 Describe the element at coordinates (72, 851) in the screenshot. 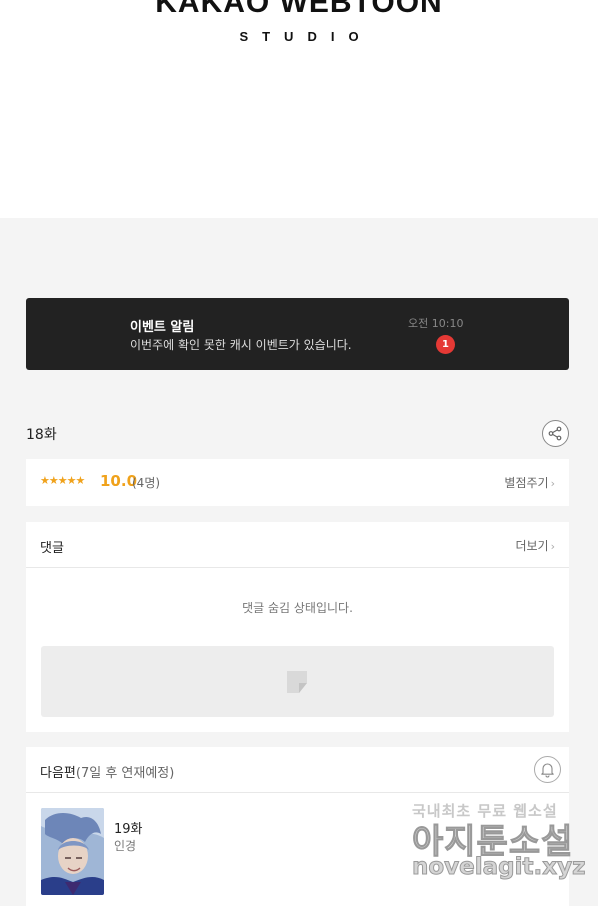

I see `next-episode-thumbnail` at that location.